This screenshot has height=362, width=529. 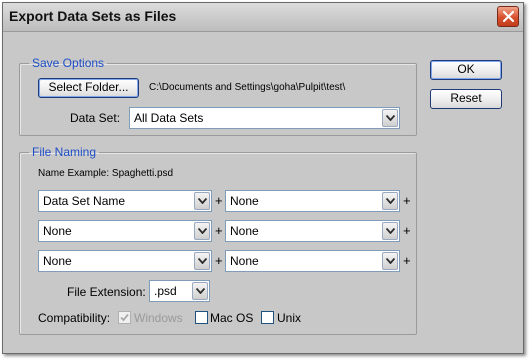 I want to click on naming-row2-left-value: None, so click(x=57, y=231).